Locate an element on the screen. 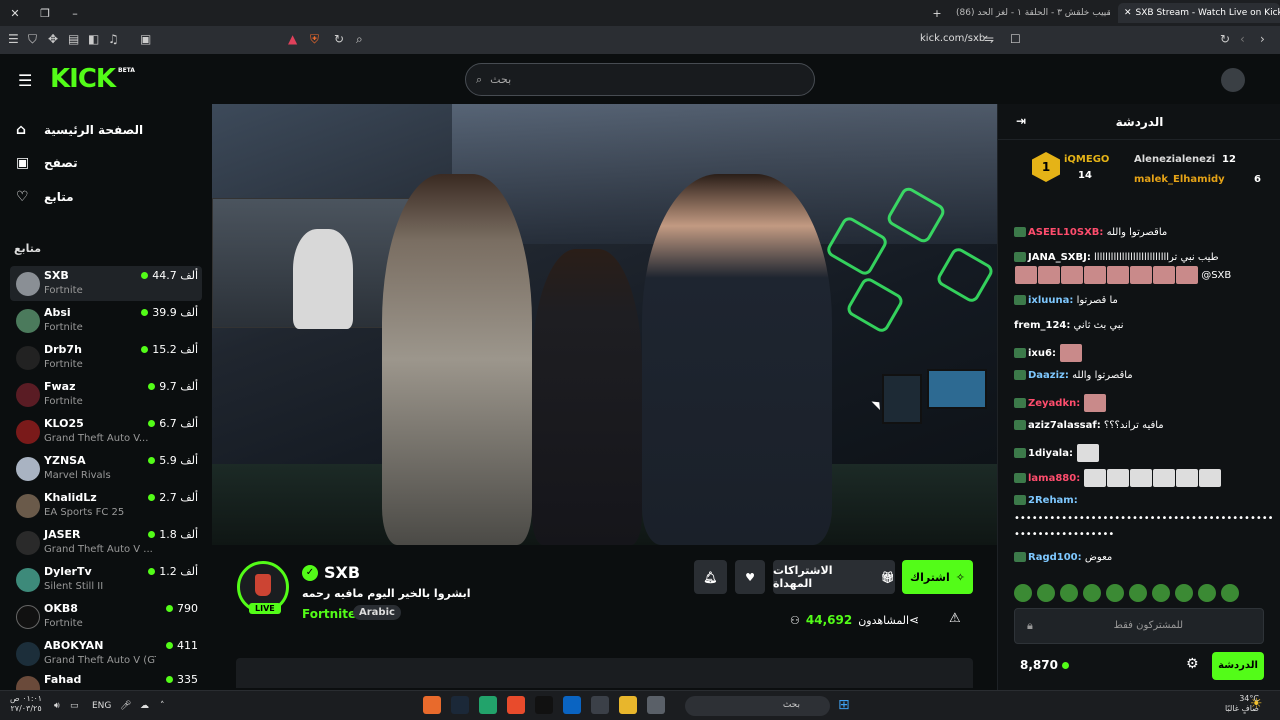  notification-button: 🔔︎ is located at coordinates (710, 577).